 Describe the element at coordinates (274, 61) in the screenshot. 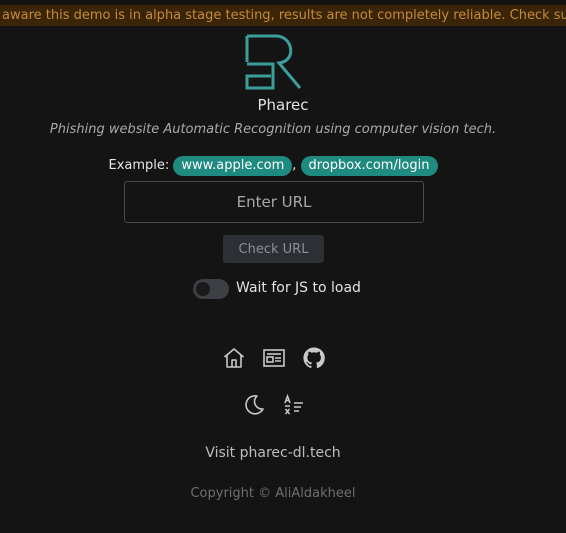

I see `pharec-logo` at that location.